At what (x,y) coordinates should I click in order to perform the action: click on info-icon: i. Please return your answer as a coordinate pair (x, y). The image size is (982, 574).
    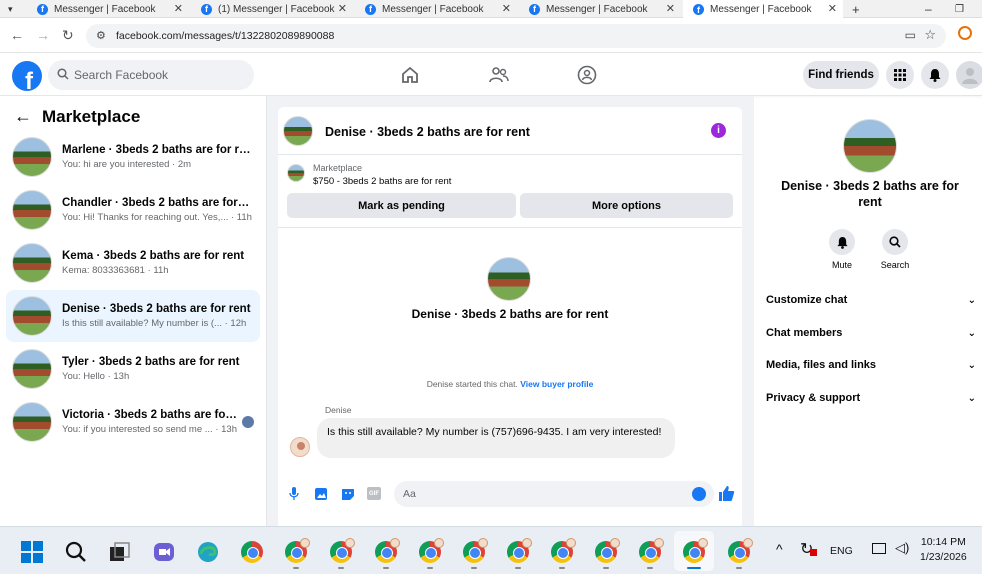
    Looking at the image, I should click on (718, 130).